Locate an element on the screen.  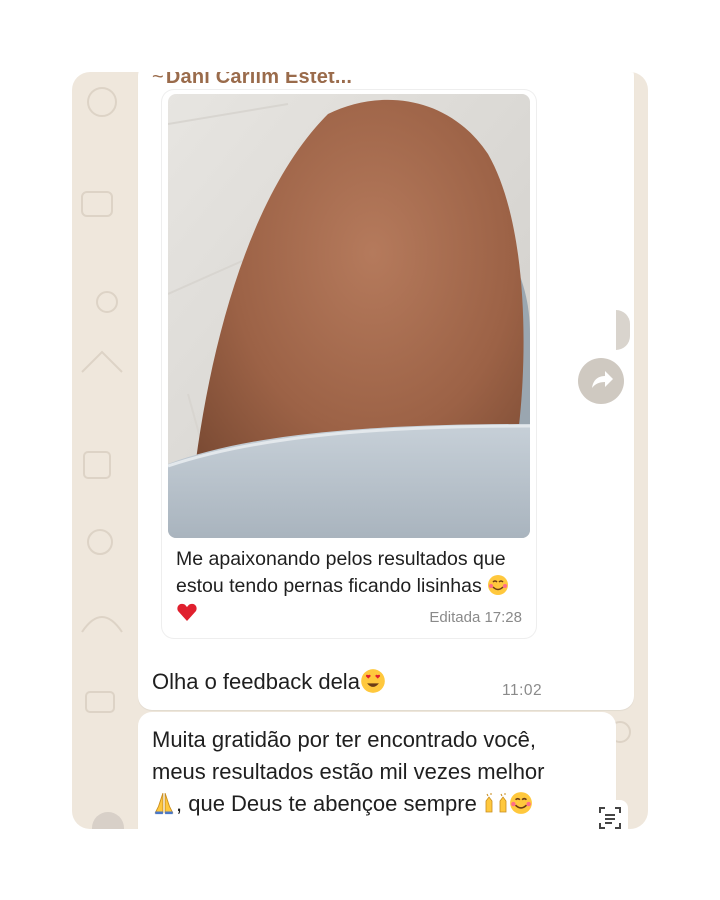
message-timestamp: 11:02 is located at coordinates (522, 690).